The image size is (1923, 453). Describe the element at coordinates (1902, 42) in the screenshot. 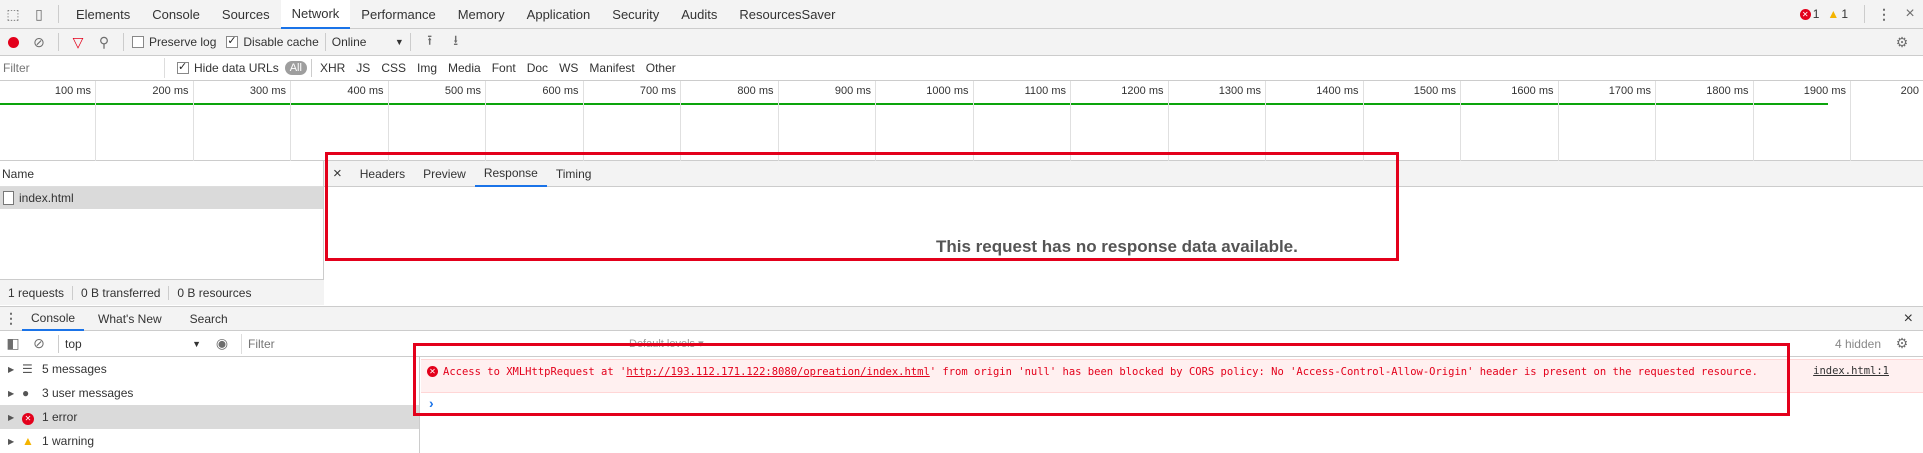

I see `settings-gear-icon: ⚙` at that location.